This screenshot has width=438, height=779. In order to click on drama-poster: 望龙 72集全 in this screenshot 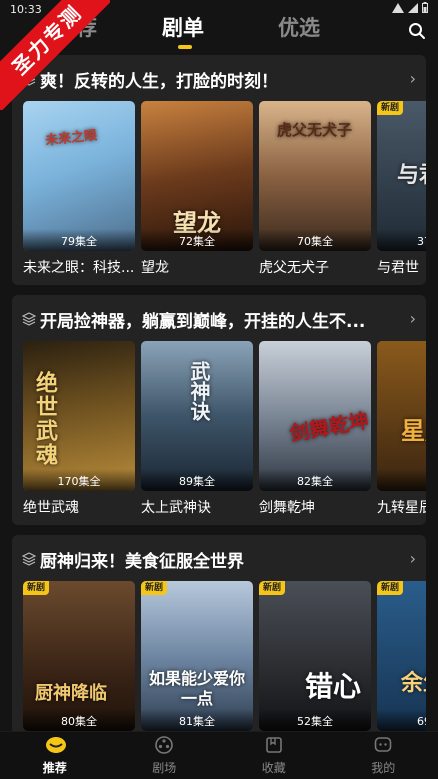, I will do `click(197, 176)`.